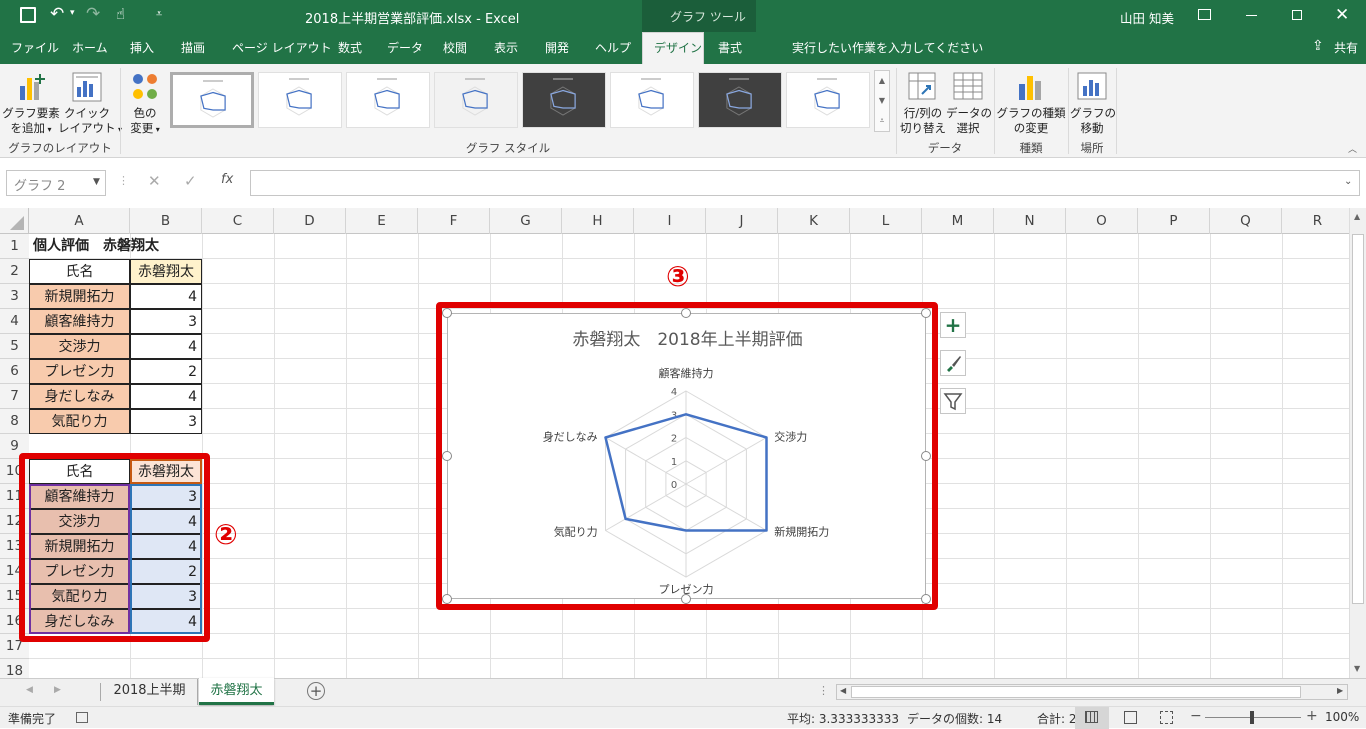 This screenshot has height=729, width=1366. What do you see at coordinates (613, 48) in the screenshot?
I see `tab-help: ヘルプ` at bounding box center [613, 48].